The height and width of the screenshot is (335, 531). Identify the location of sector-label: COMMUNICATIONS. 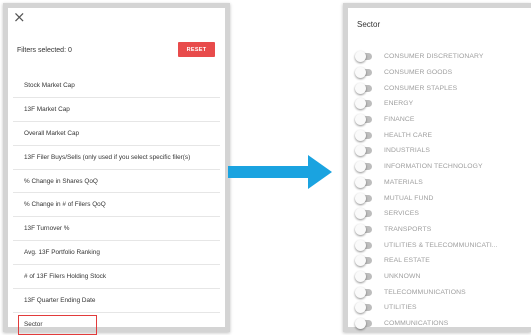
(416, 324).